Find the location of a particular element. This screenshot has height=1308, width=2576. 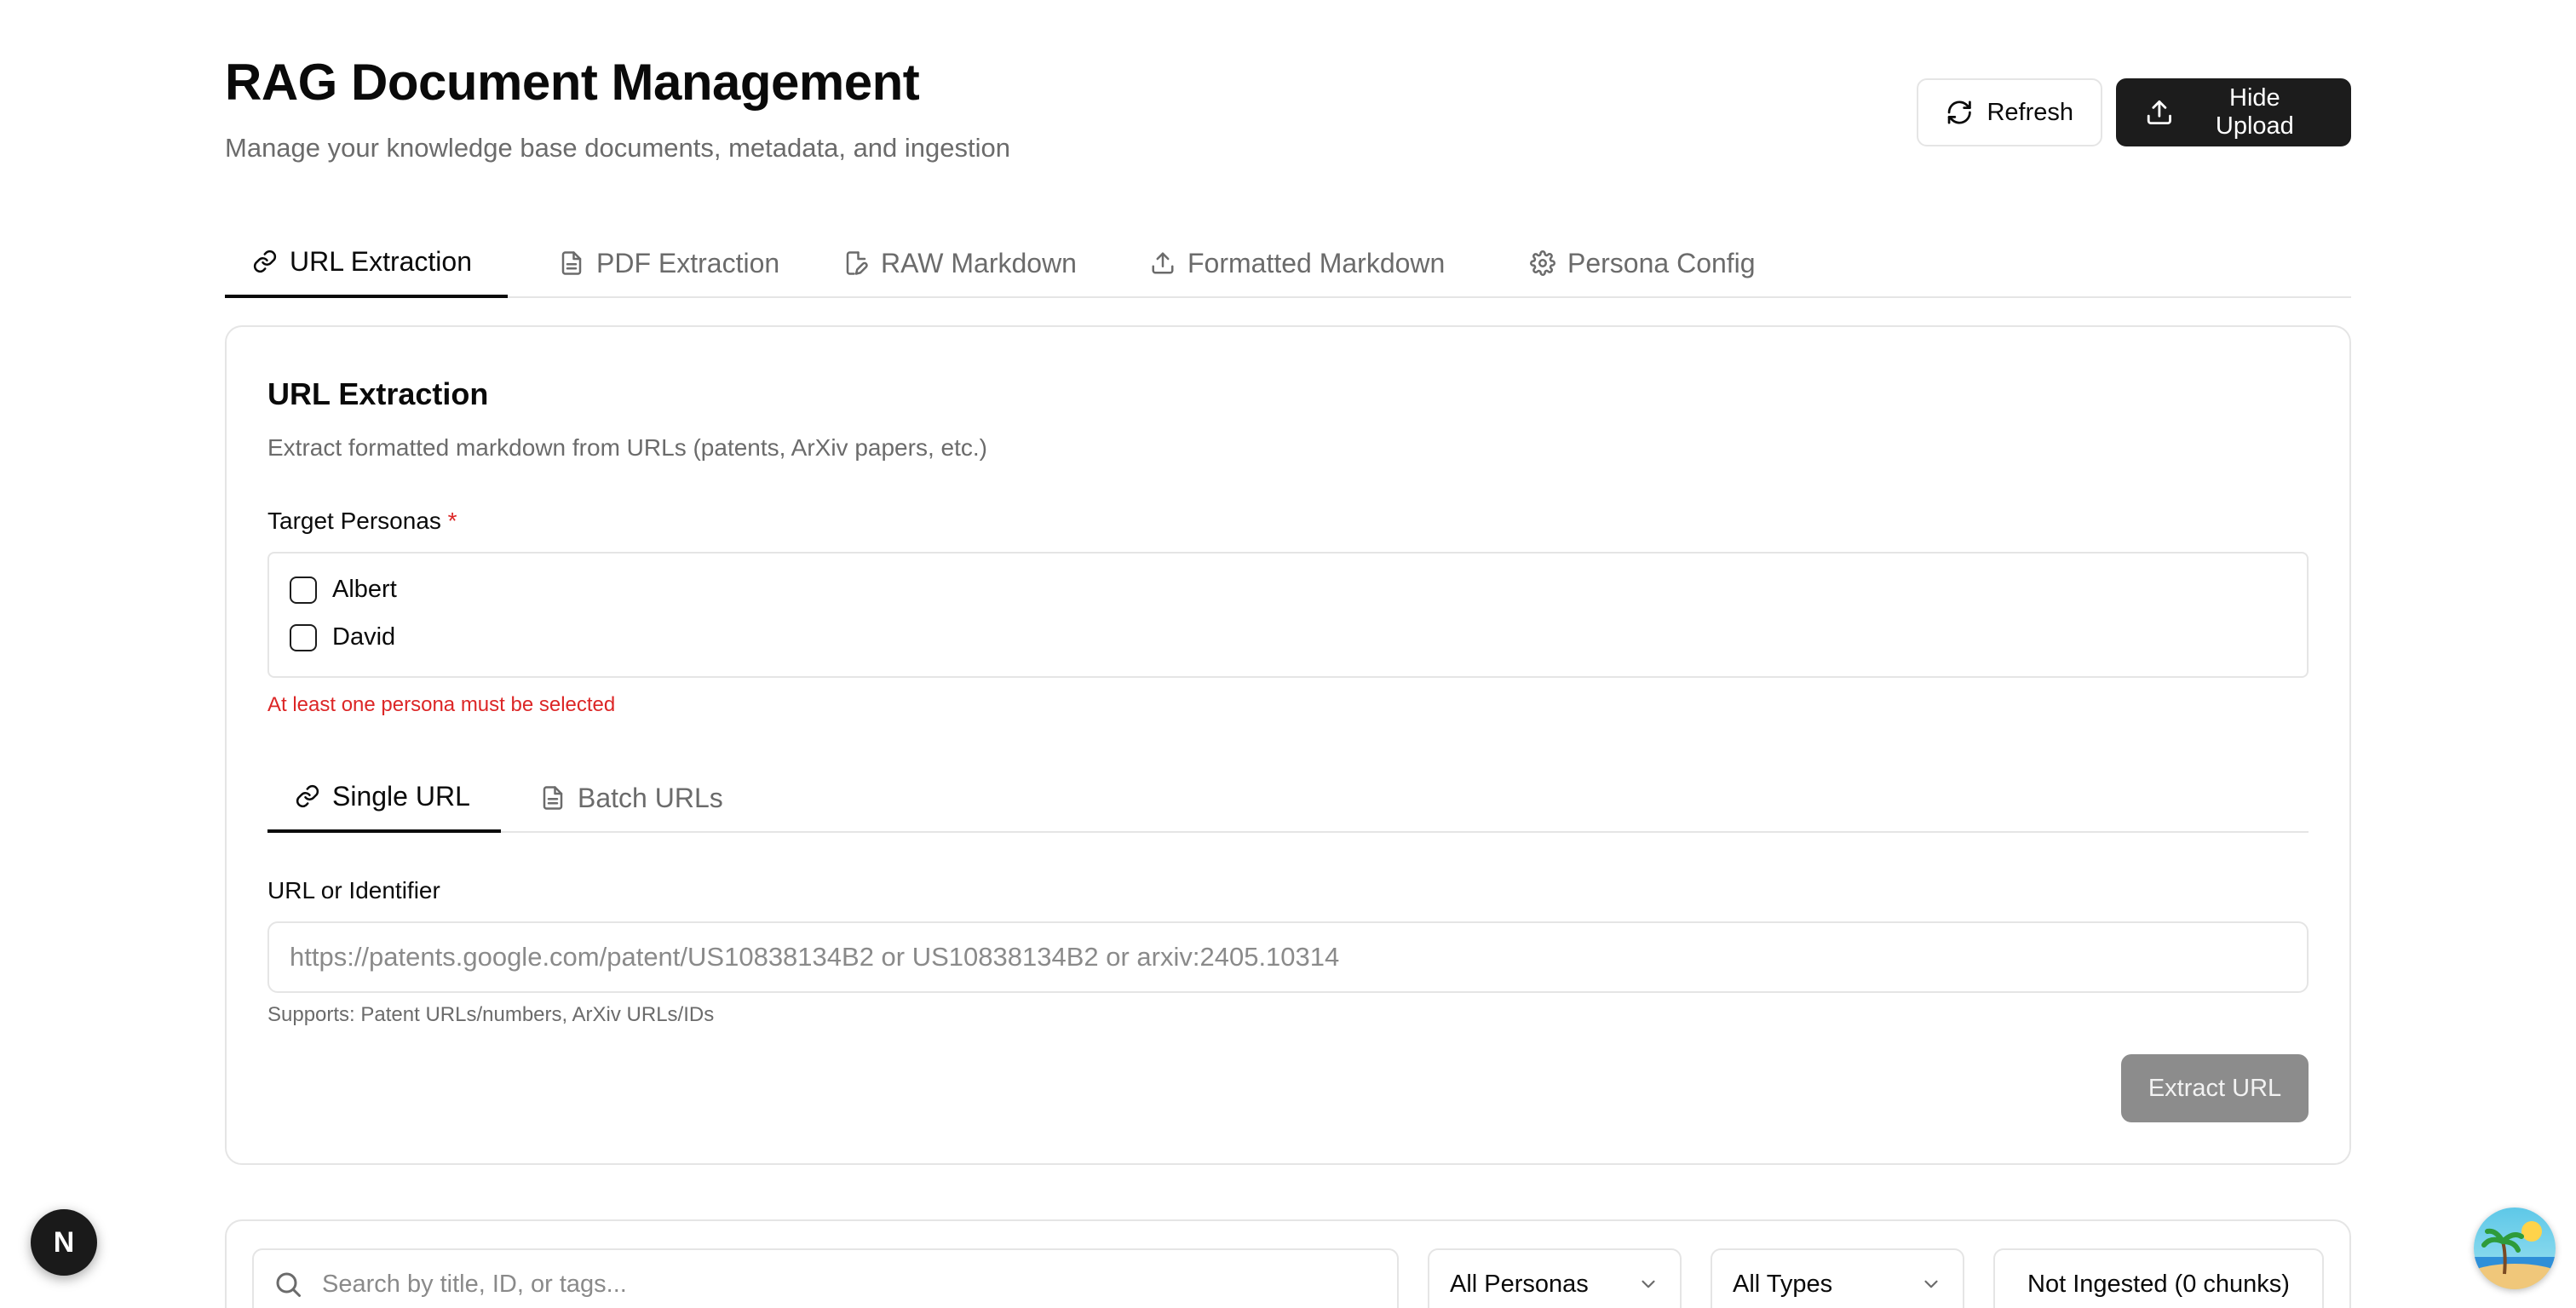

subtab-label: Batch URLs is located at coordinates (650, 797).